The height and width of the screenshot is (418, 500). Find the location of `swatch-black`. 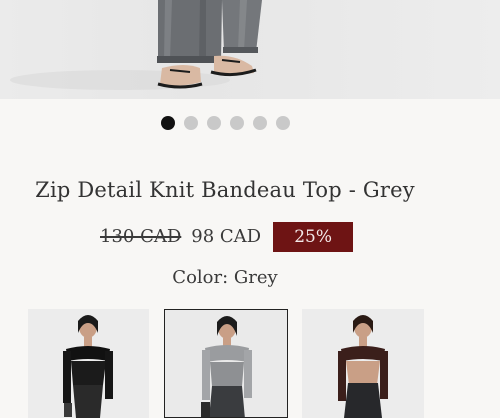

swatch-black is located at coordinates (88, 363).